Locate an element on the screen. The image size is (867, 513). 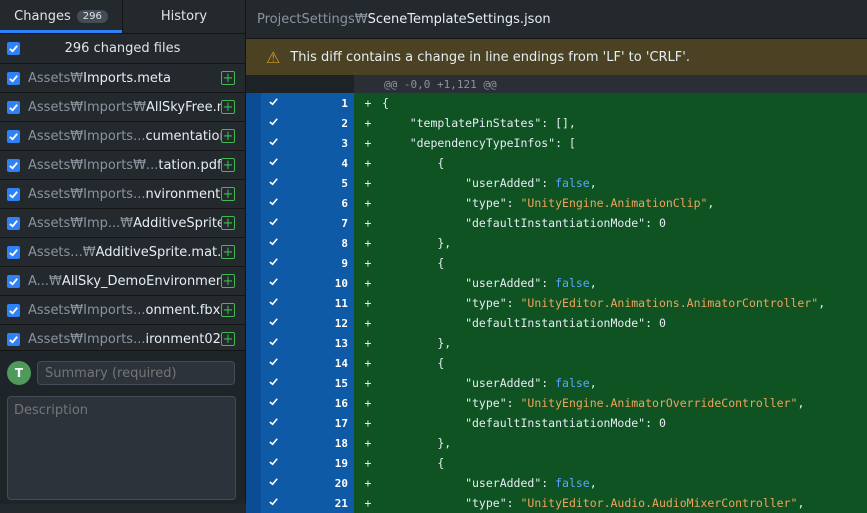
list-item: Assets₩Imports...cumentation.pdf+ is located at coordinates (122, 136).